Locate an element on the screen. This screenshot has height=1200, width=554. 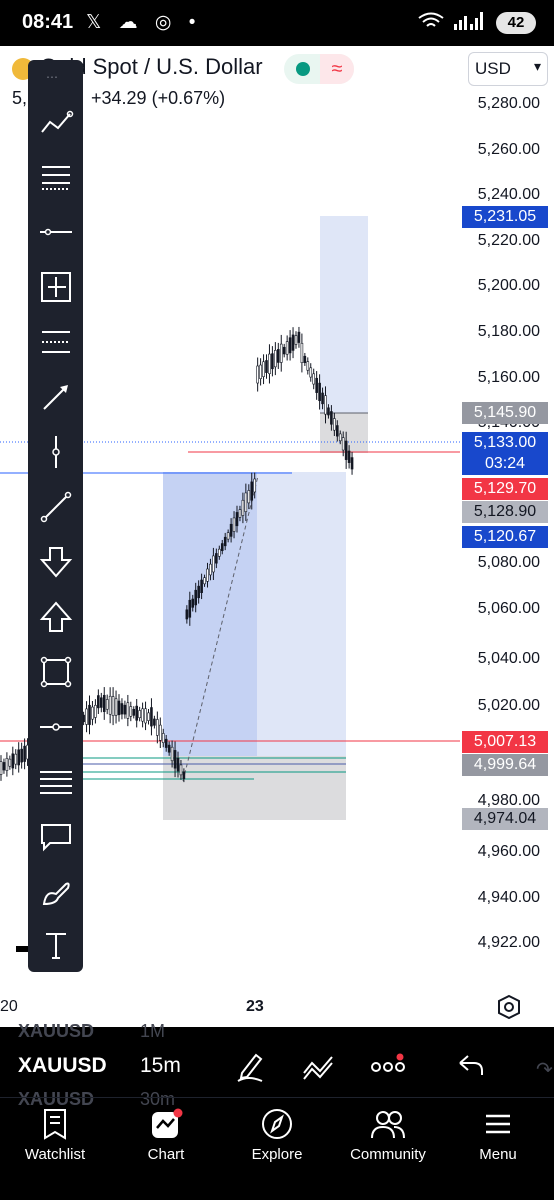
nav-watchlist-label: Watchlist is located at coordinates (55, 1154).